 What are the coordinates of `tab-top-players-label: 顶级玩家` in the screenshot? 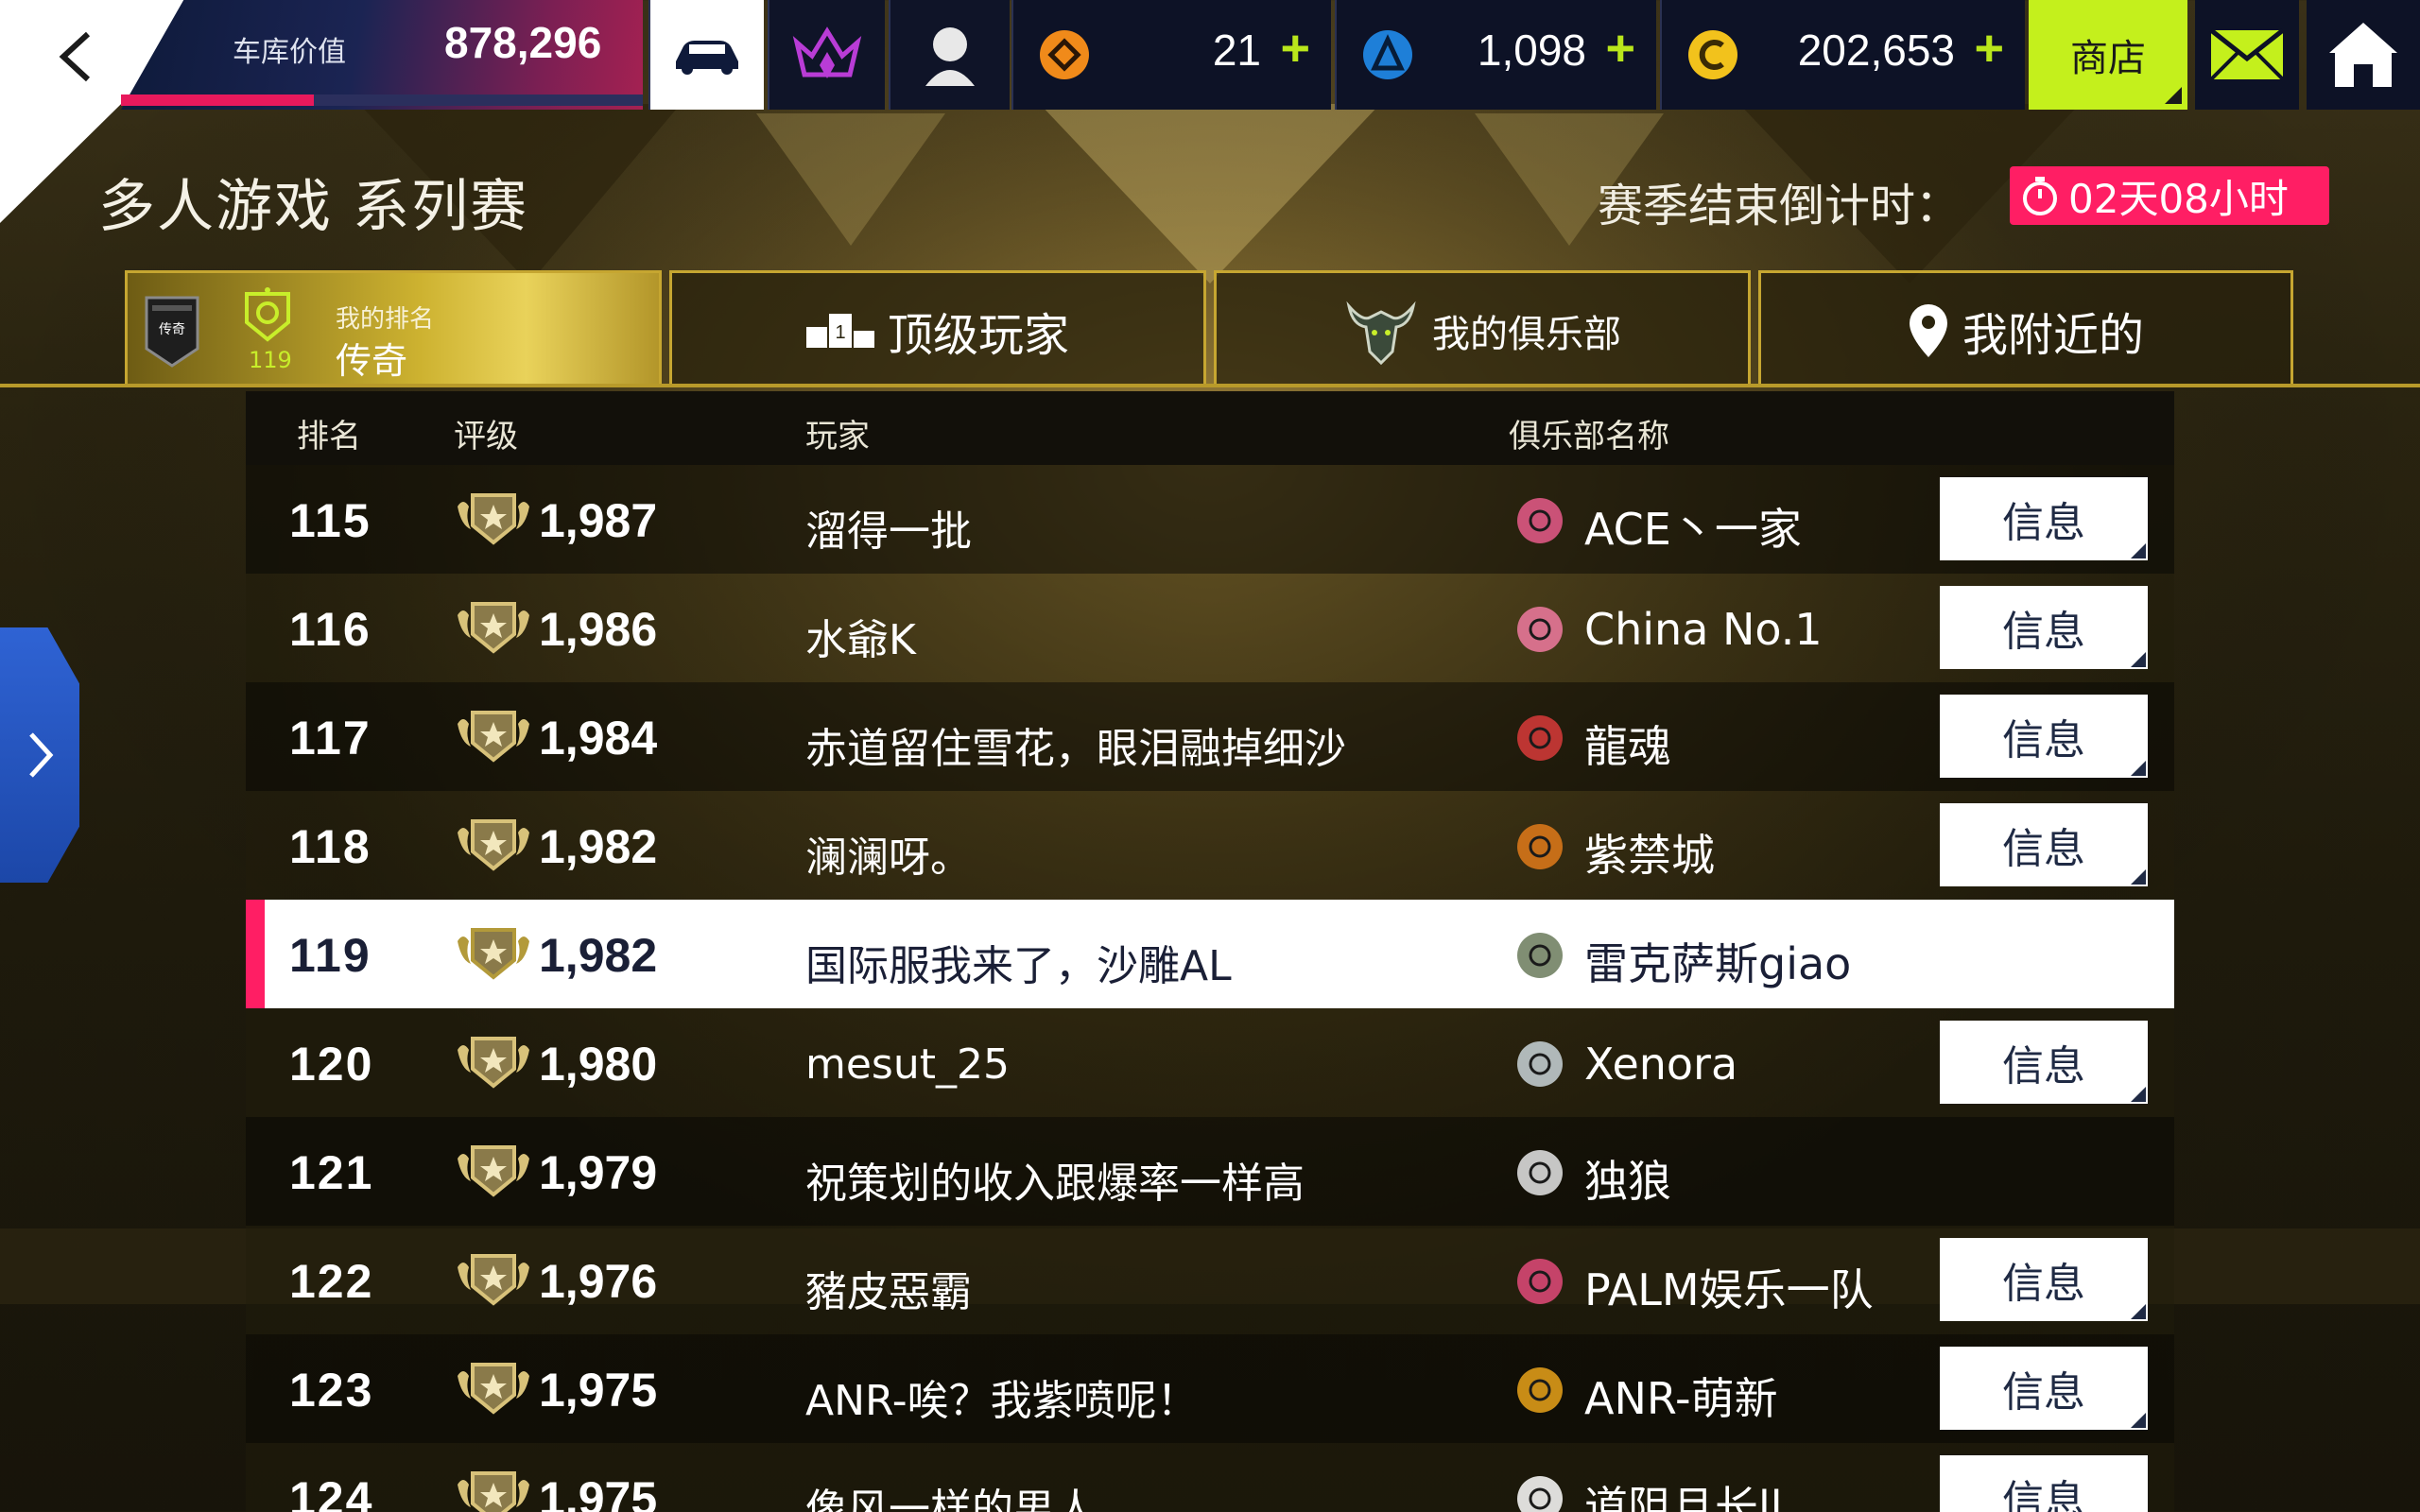 It's located at (978, 335).